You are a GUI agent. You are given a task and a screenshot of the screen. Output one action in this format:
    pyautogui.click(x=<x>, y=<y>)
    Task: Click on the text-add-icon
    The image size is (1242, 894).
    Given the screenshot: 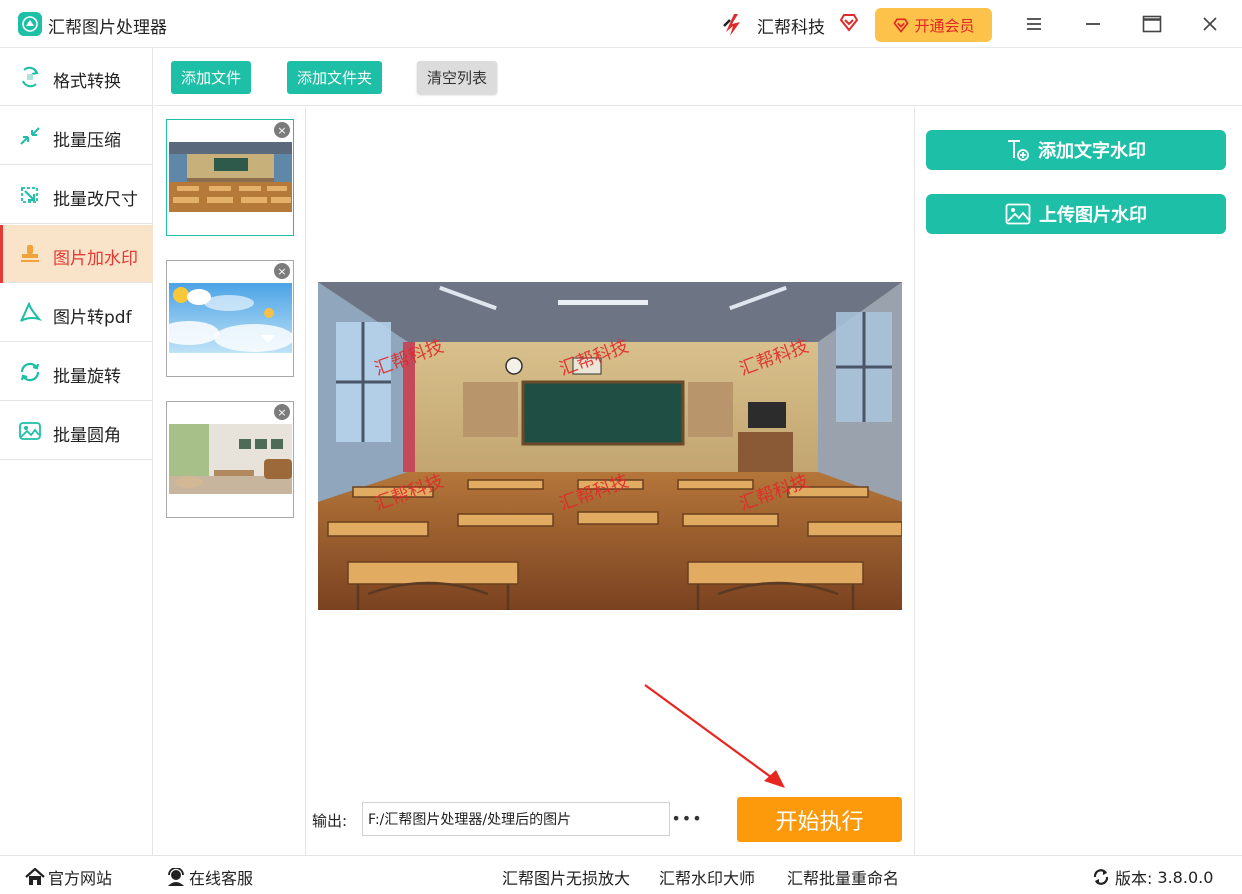 What is the action you would take?
    pyautogui.click(x=1018, y=150)
    